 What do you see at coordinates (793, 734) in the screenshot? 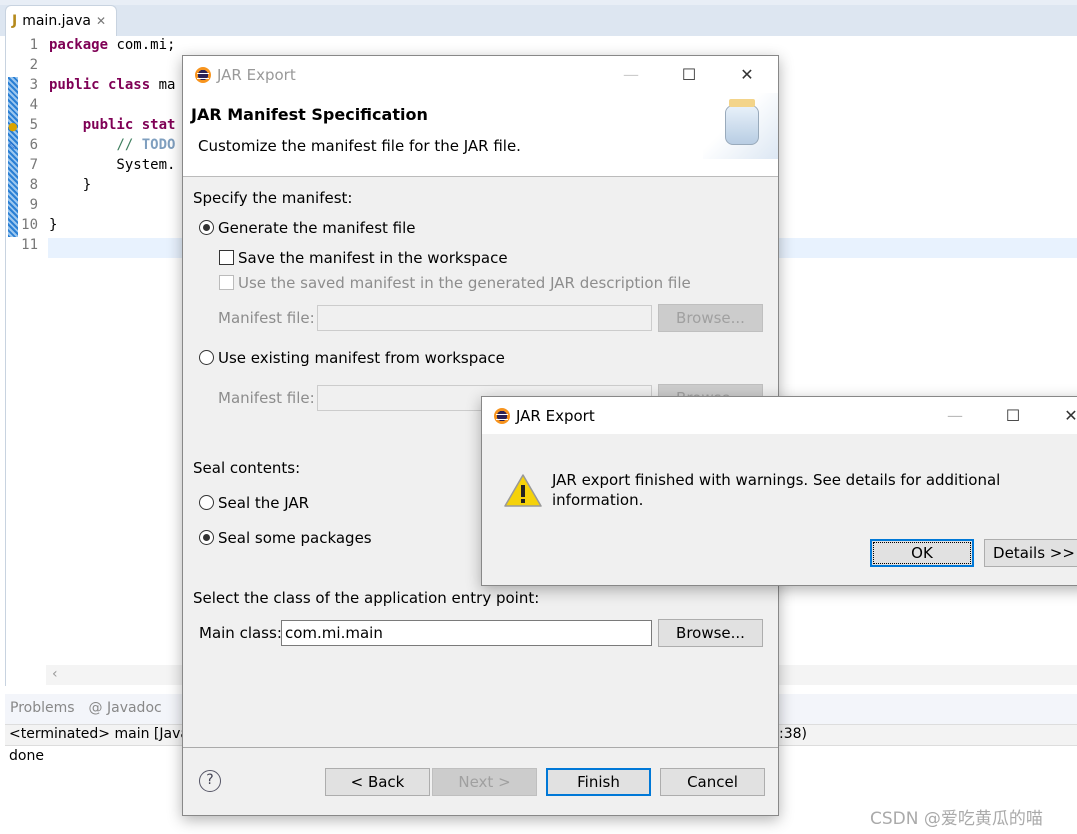
I see `console-header-end: :38)` at bounding box center [793, 734].